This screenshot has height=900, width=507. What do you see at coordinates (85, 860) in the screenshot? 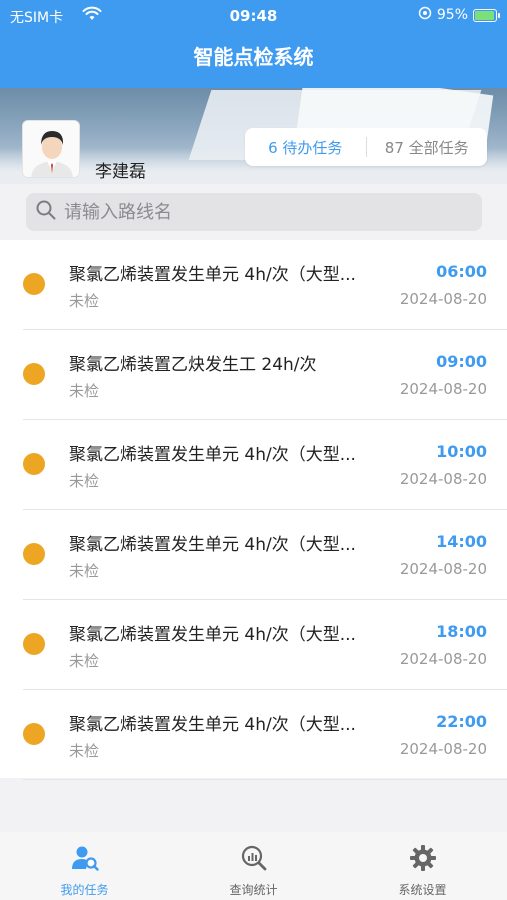
I see `user-task-icon` at bounding box center [85, 860].